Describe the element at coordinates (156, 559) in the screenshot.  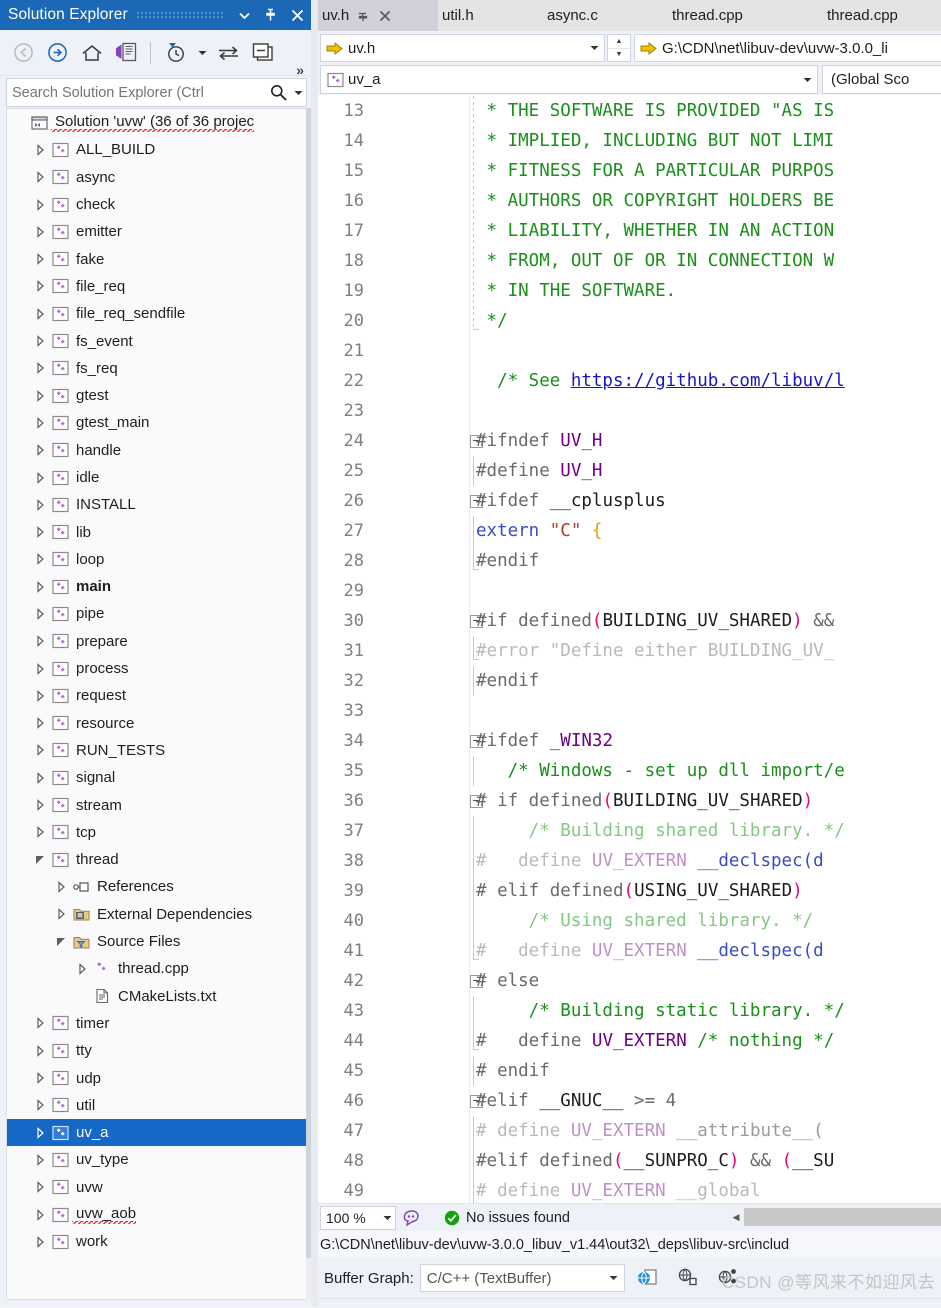
I see `tree-item-loop: loop` at that location.